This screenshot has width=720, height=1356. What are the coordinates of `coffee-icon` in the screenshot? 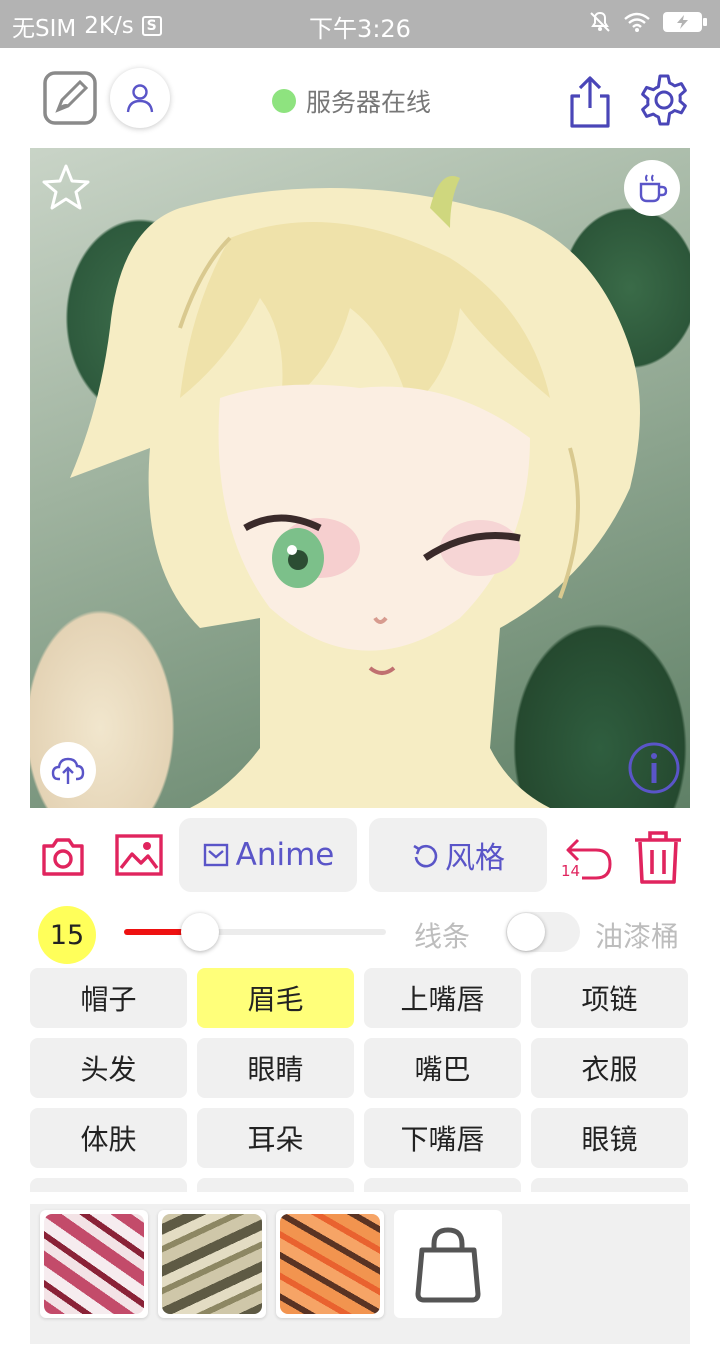 It's located at (653, 188).